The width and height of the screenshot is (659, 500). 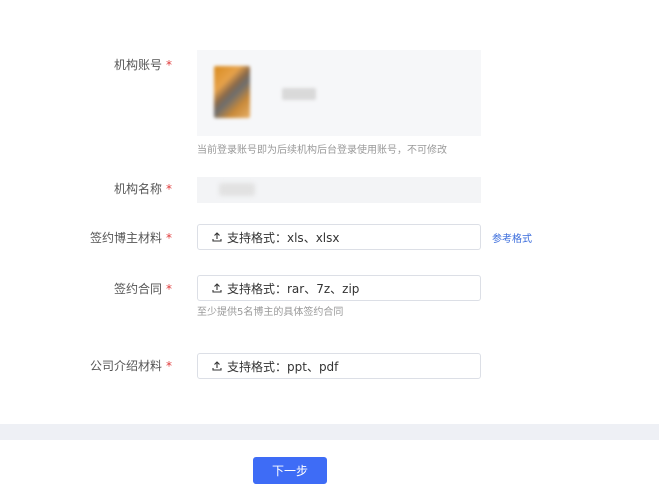 What do you see at coordinates (270, 312) in the screenshot?
I see `contract-hint: 至少提供5名博主的具体签约合同` at bounding box center [270, 312].